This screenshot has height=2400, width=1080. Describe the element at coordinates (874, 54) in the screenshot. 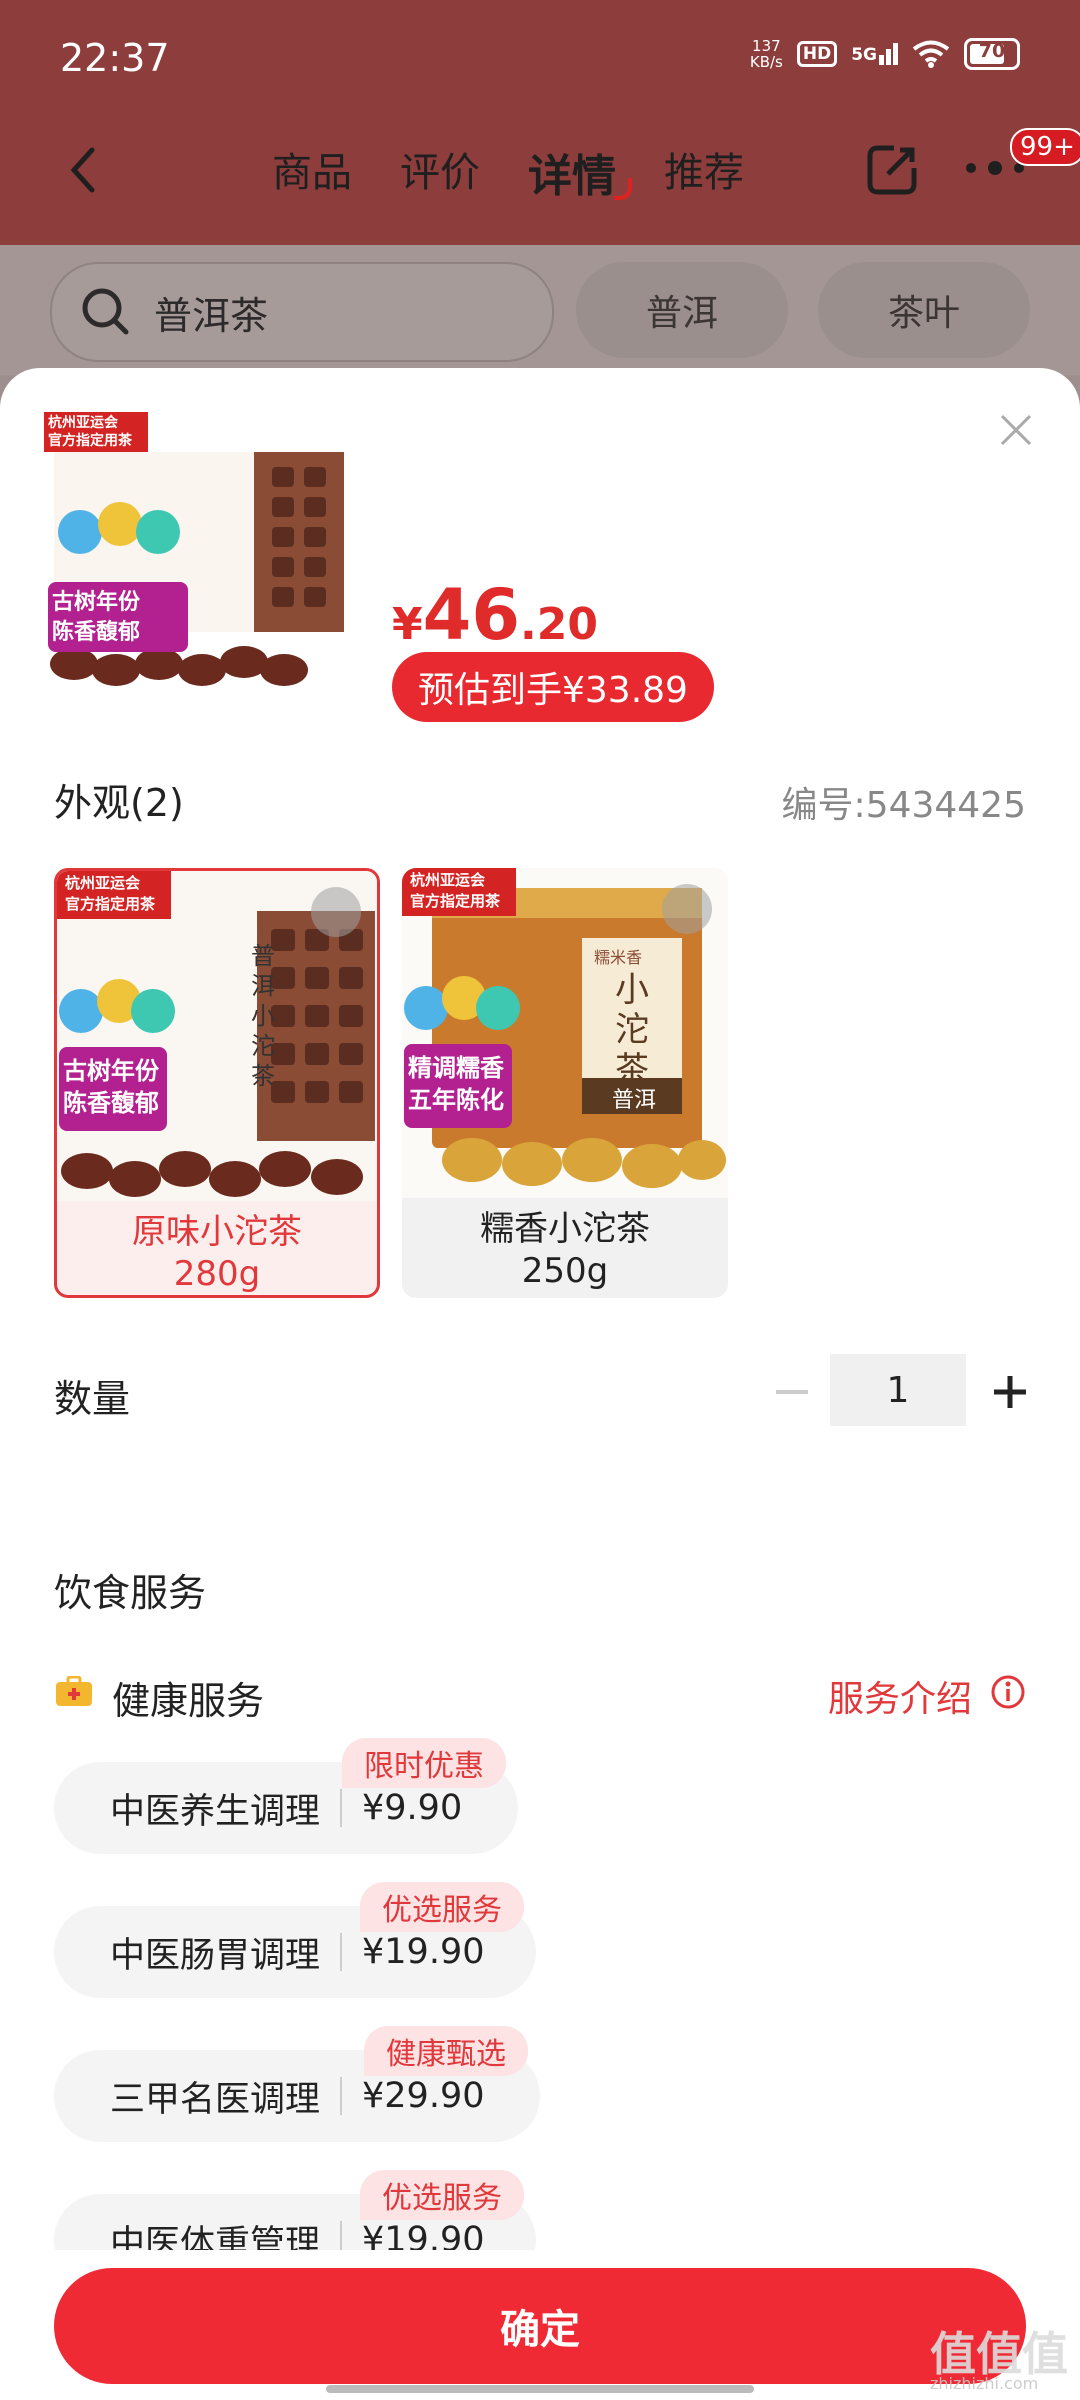

I see `signal-5g-icon: 5G` at that location.